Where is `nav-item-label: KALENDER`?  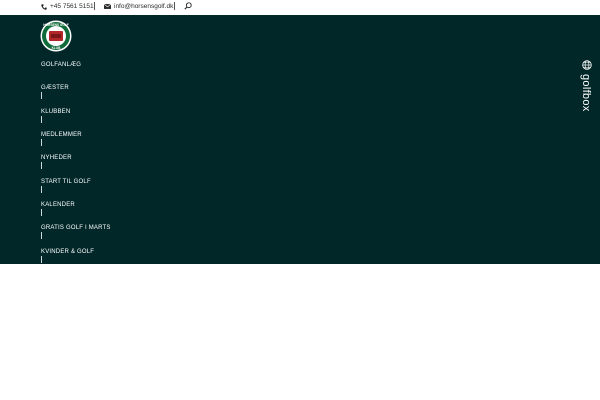 nav-item-label: KALENDER is located at coordinates (58, 205).